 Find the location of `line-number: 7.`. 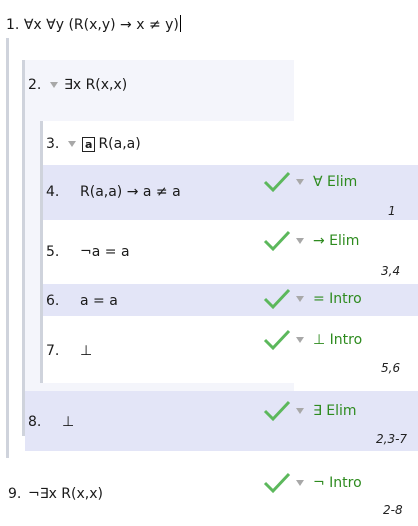

line-number: 7. is located at coordinates (53, 351).